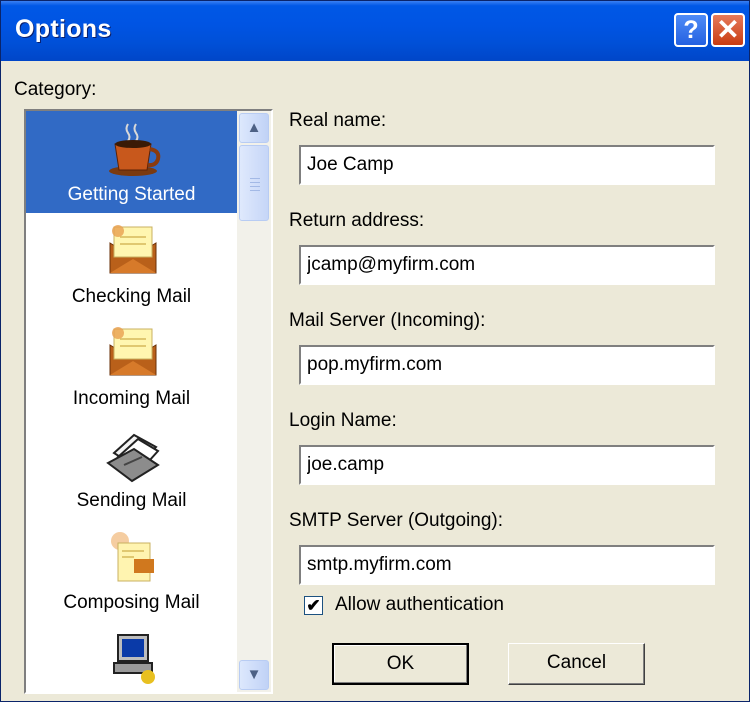 The image size is (750, 702). I want to click on category-scrollbar: ▲ ▼, so click(254, 401).